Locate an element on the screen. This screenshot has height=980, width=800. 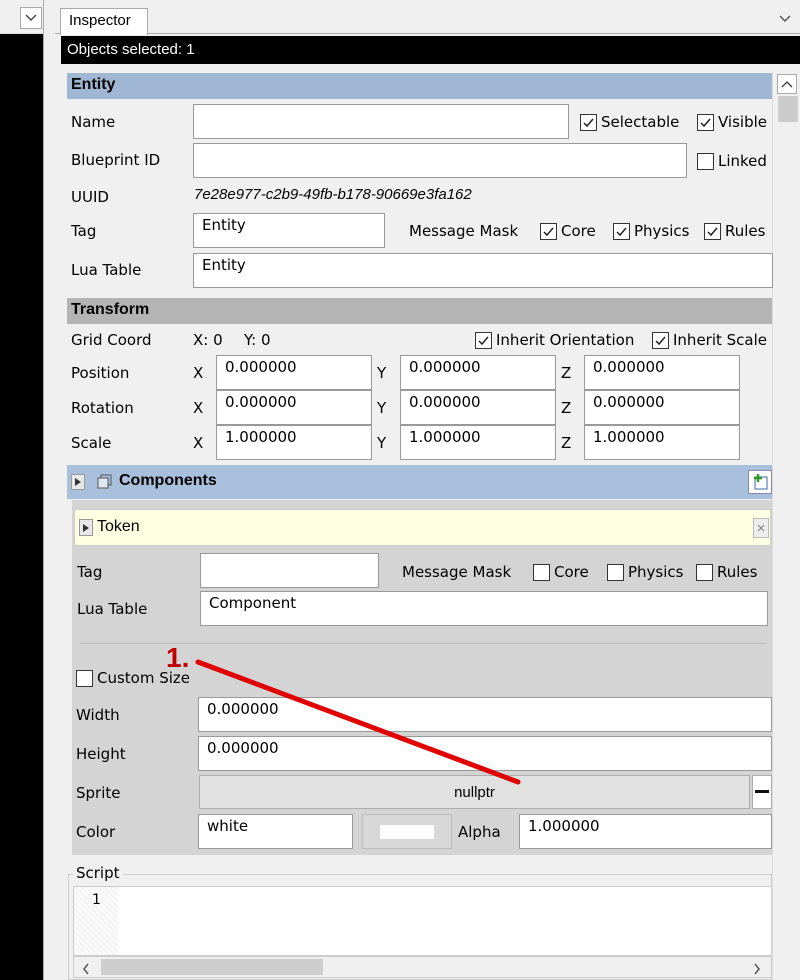
scroll-up-button is located at coordinates (787, 84).